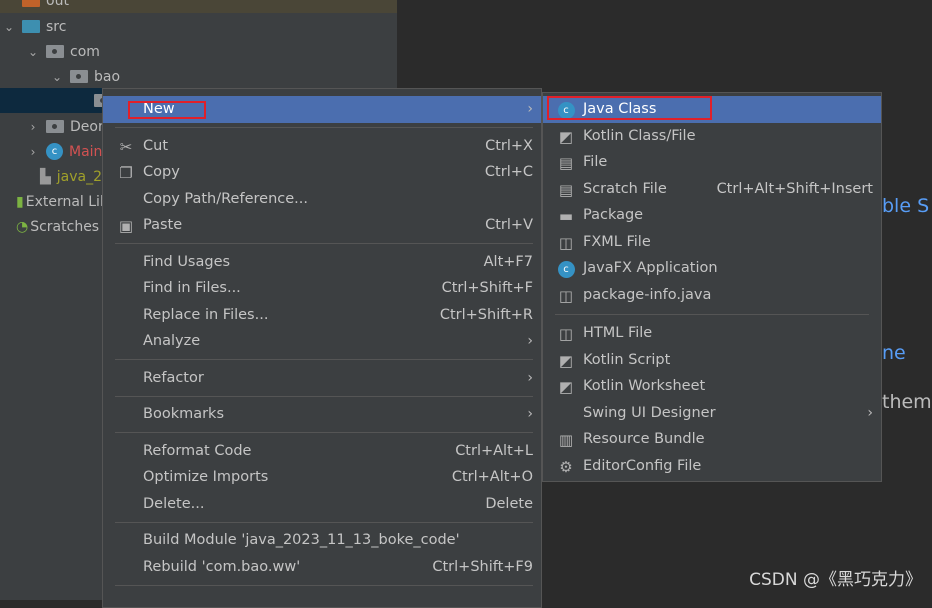  I want to click on menu-item-kotlin-worksheet: ◩ Kotlin Worksheet, so click(712, 386).